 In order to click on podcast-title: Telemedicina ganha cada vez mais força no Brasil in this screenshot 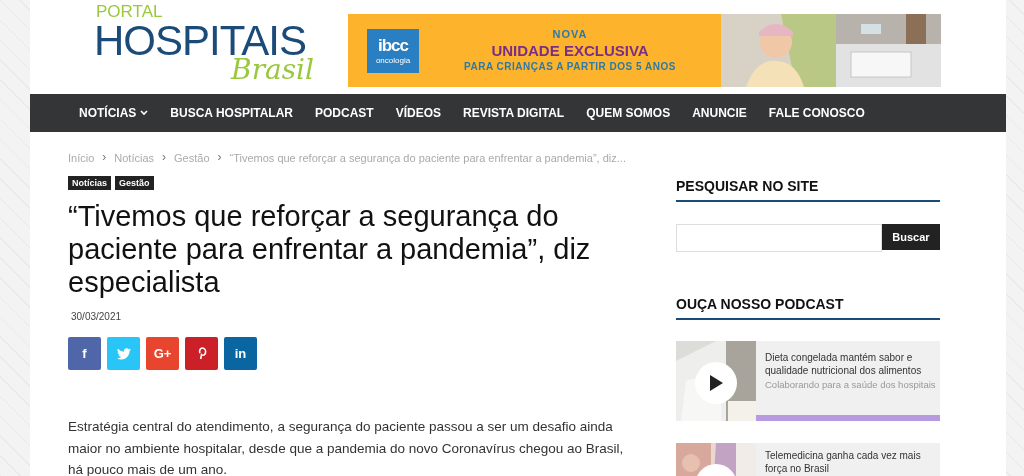, I will do `click(843, 462)`.